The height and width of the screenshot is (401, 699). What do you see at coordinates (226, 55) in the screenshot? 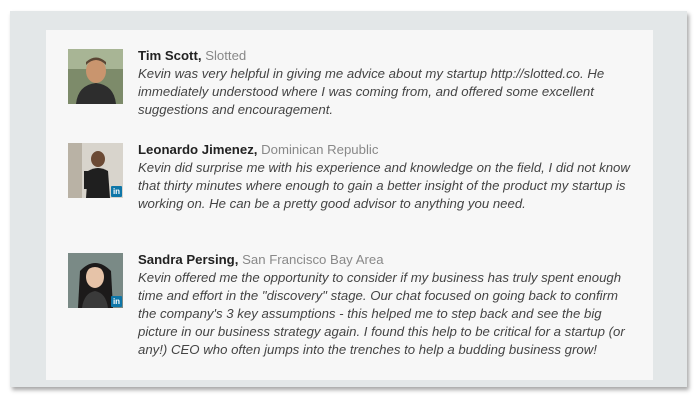
I see `reviewer-org: Slotted` at bounding box center [226, 55].